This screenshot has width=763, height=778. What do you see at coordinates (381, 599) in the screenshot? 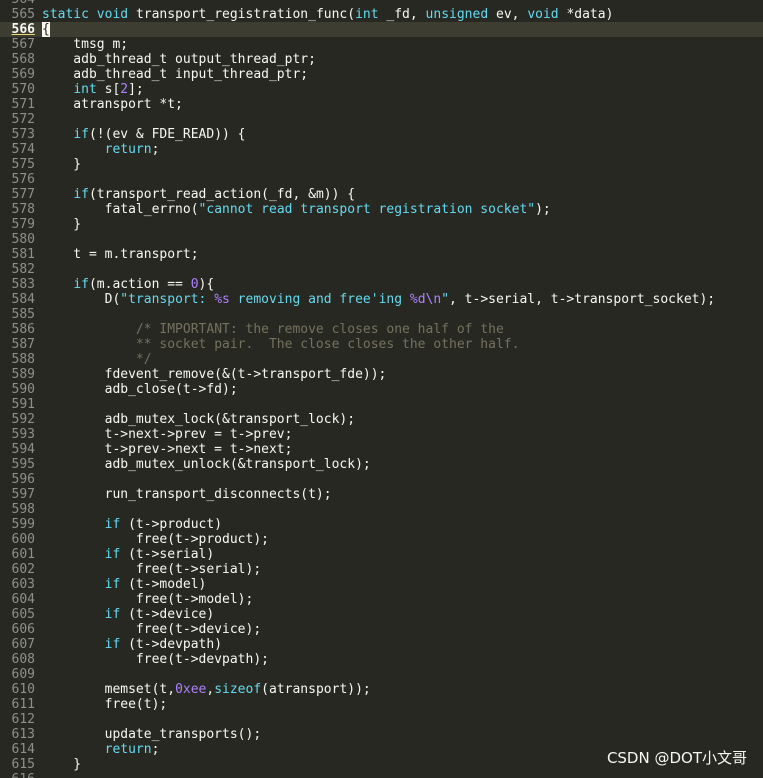
I see `code-line: 604 free(t->model);` at bounding box center [381, 599].